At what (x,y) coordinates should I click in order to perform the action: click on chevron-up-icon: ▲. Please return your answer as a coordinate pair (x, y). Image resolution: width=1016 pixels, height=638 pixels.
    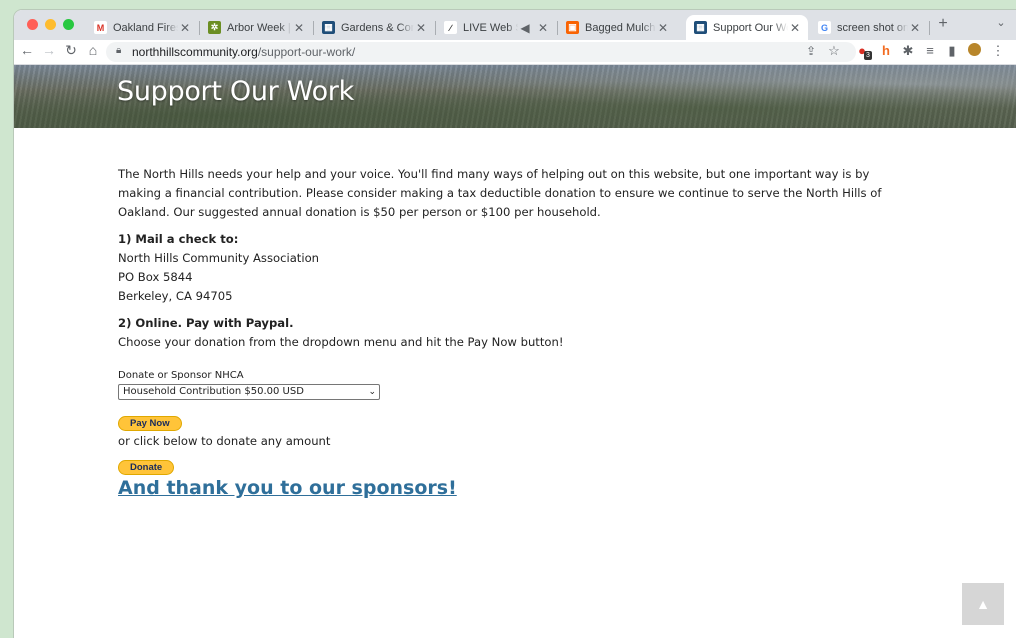
    Looking at the image, I should click on (983, 604).